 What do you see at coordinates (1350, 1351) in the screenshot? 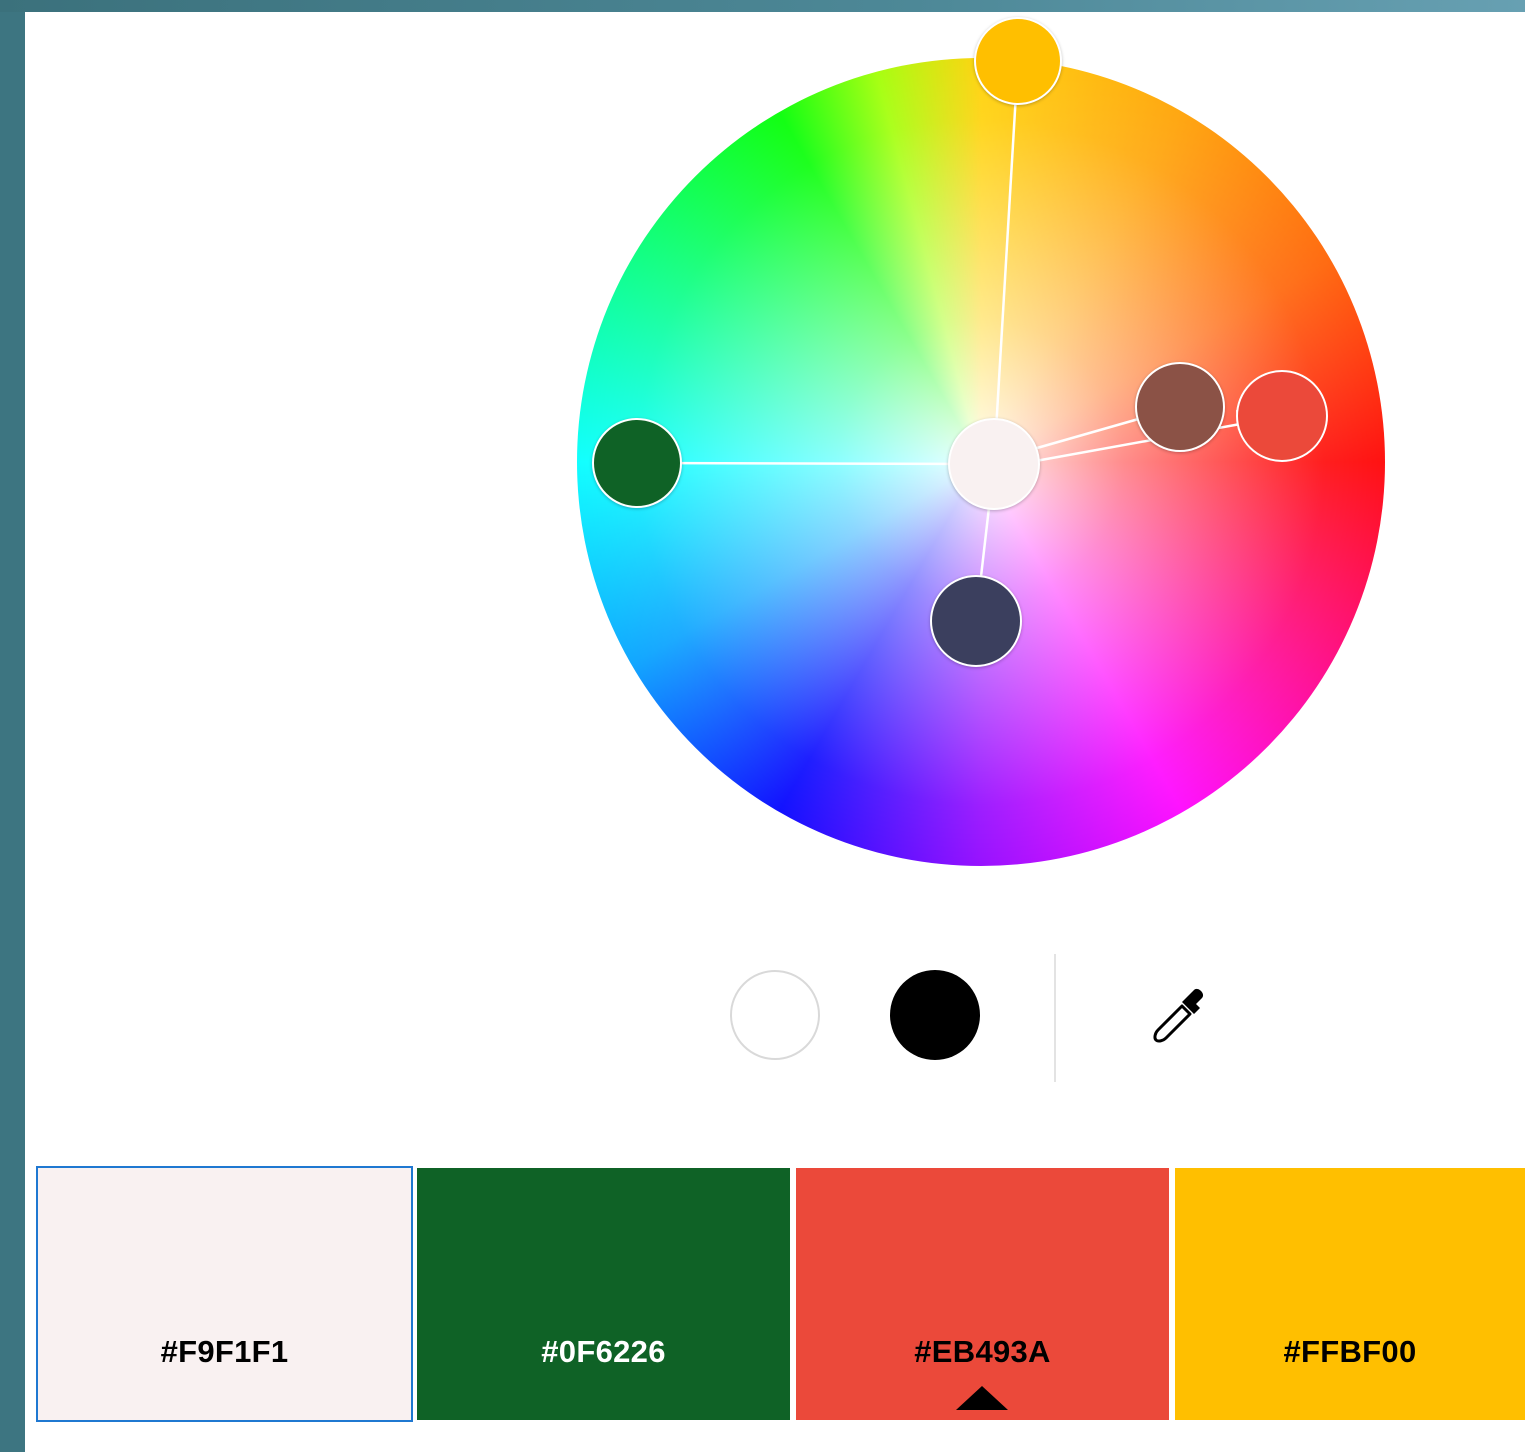
I see `swatch-hex-label: #FFBF00` at bounding box center [1350, 1351].